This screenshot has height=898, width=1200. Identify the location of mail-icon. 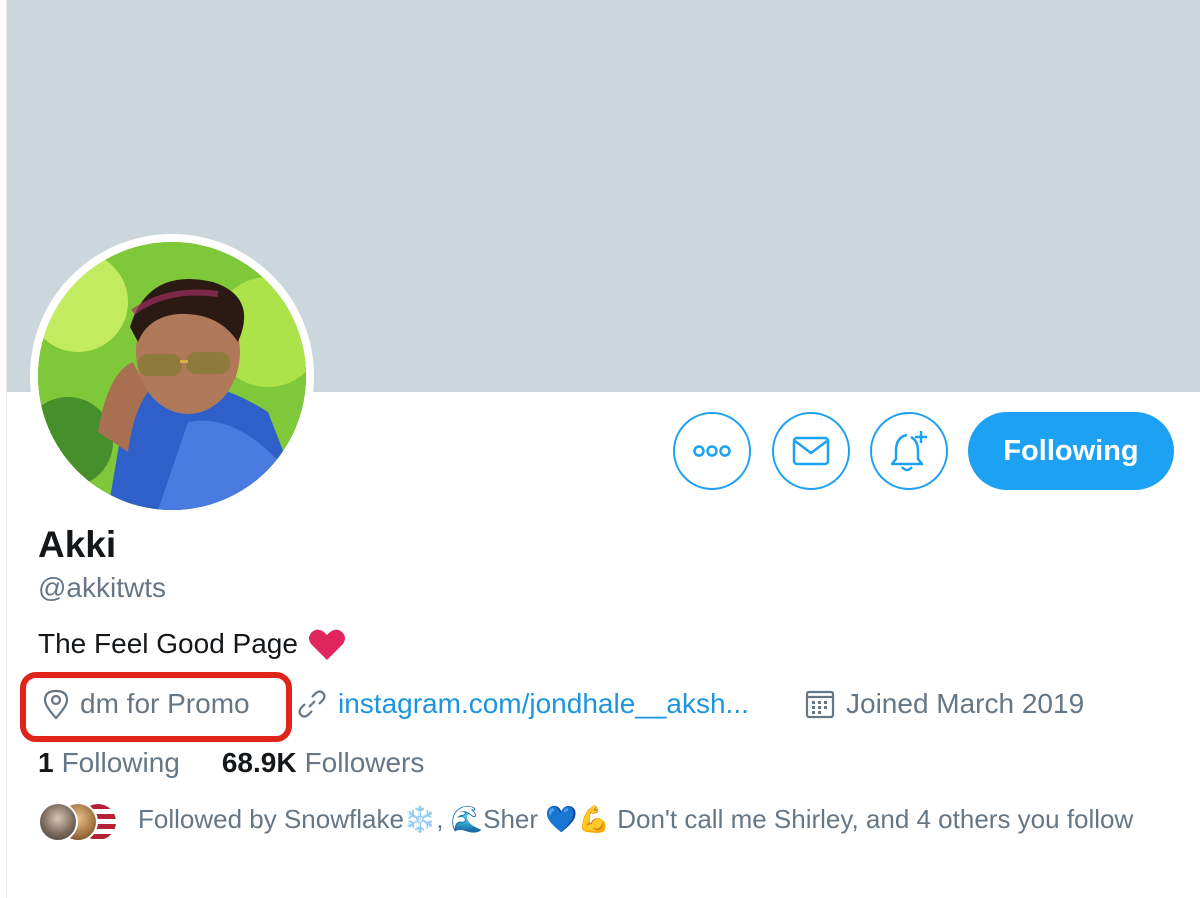
(811, 451).